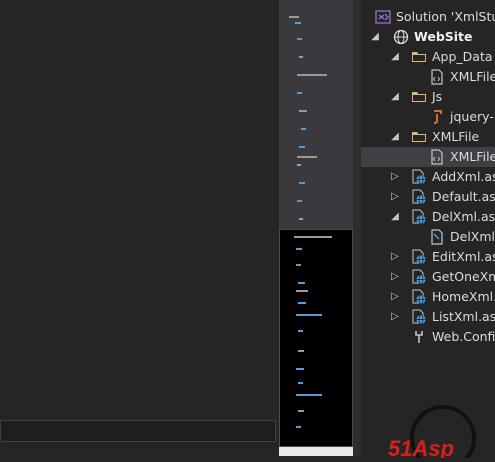 The width and height of the screenshot is (495, 462). I want to click on tree-label: EditXml.asp, so click(463, 256).